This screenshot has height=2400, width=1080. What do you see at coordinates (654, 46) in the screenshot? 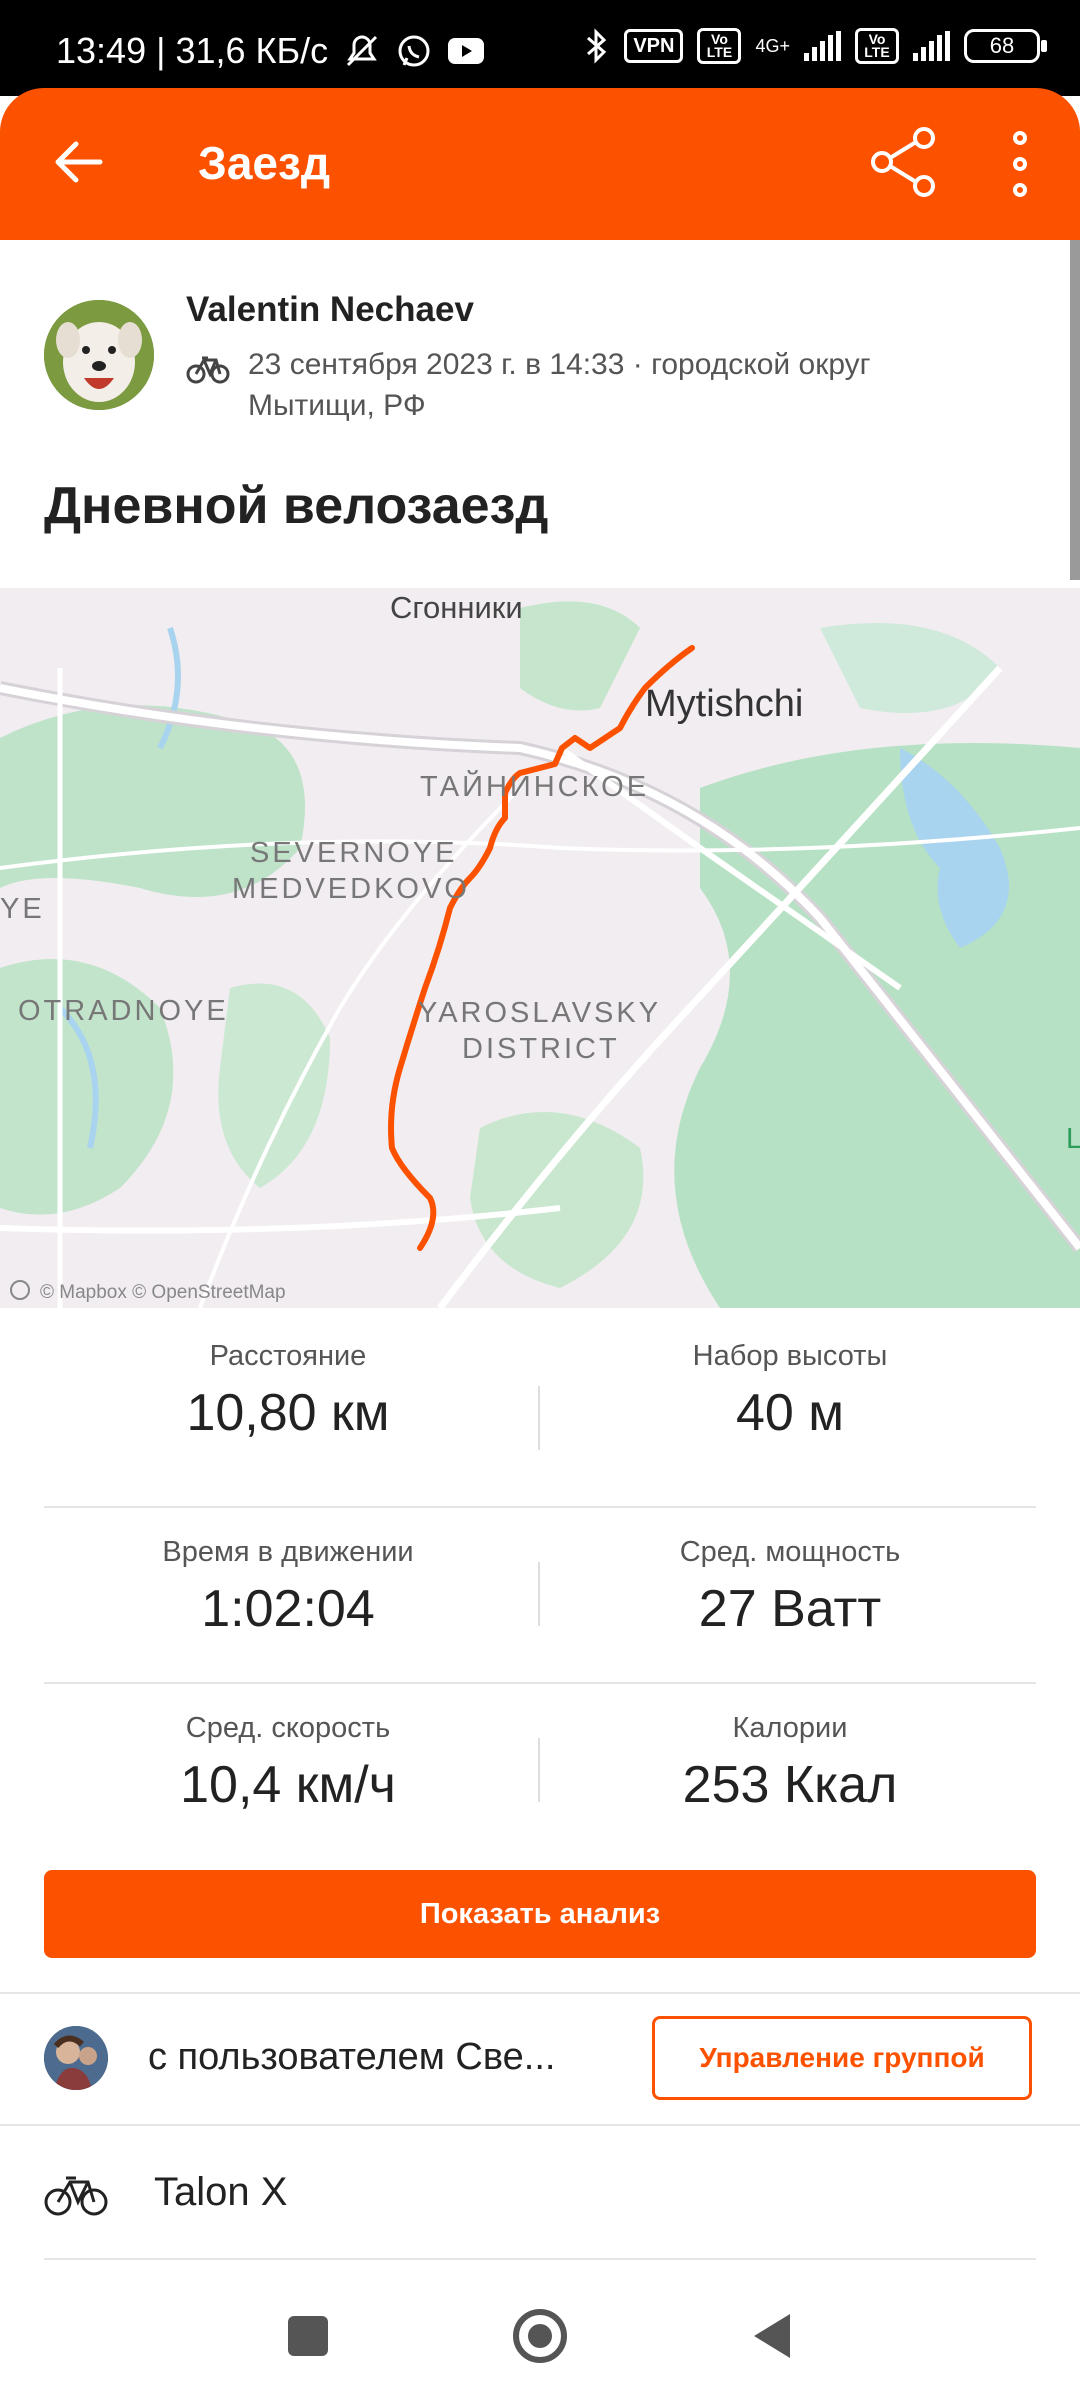
I see `vpn-badge: VPN` at bounding box center [654, 46].